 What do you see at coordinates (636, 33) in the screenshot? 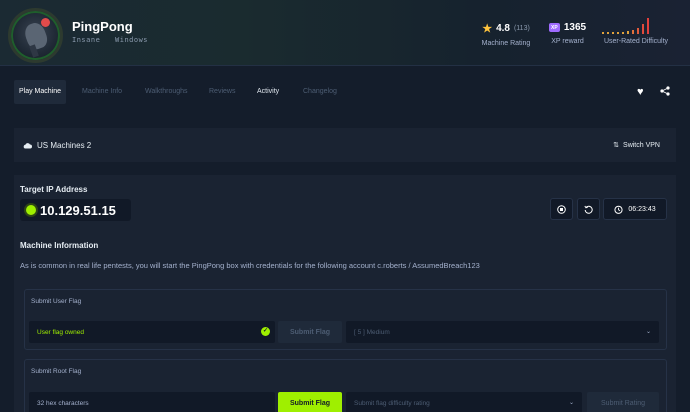
I see `user-difficulty: User-Rated Difficulty` at bounding box center [636, 33].